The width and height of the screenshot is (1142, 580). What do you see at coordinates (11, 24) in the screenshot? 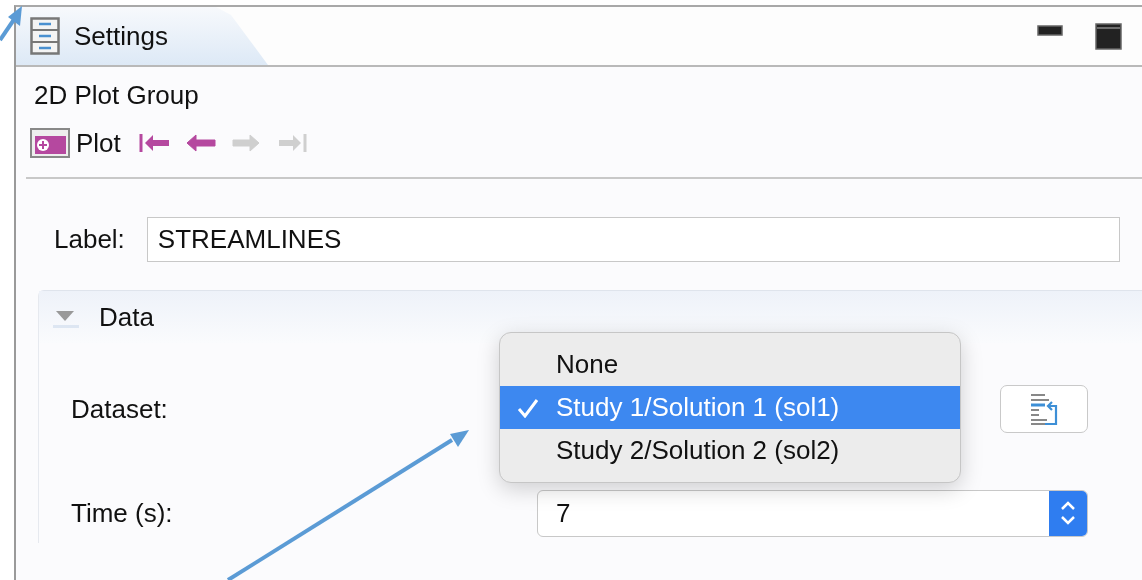
I see `annotation-arrow` at bounding box center [11, 24].